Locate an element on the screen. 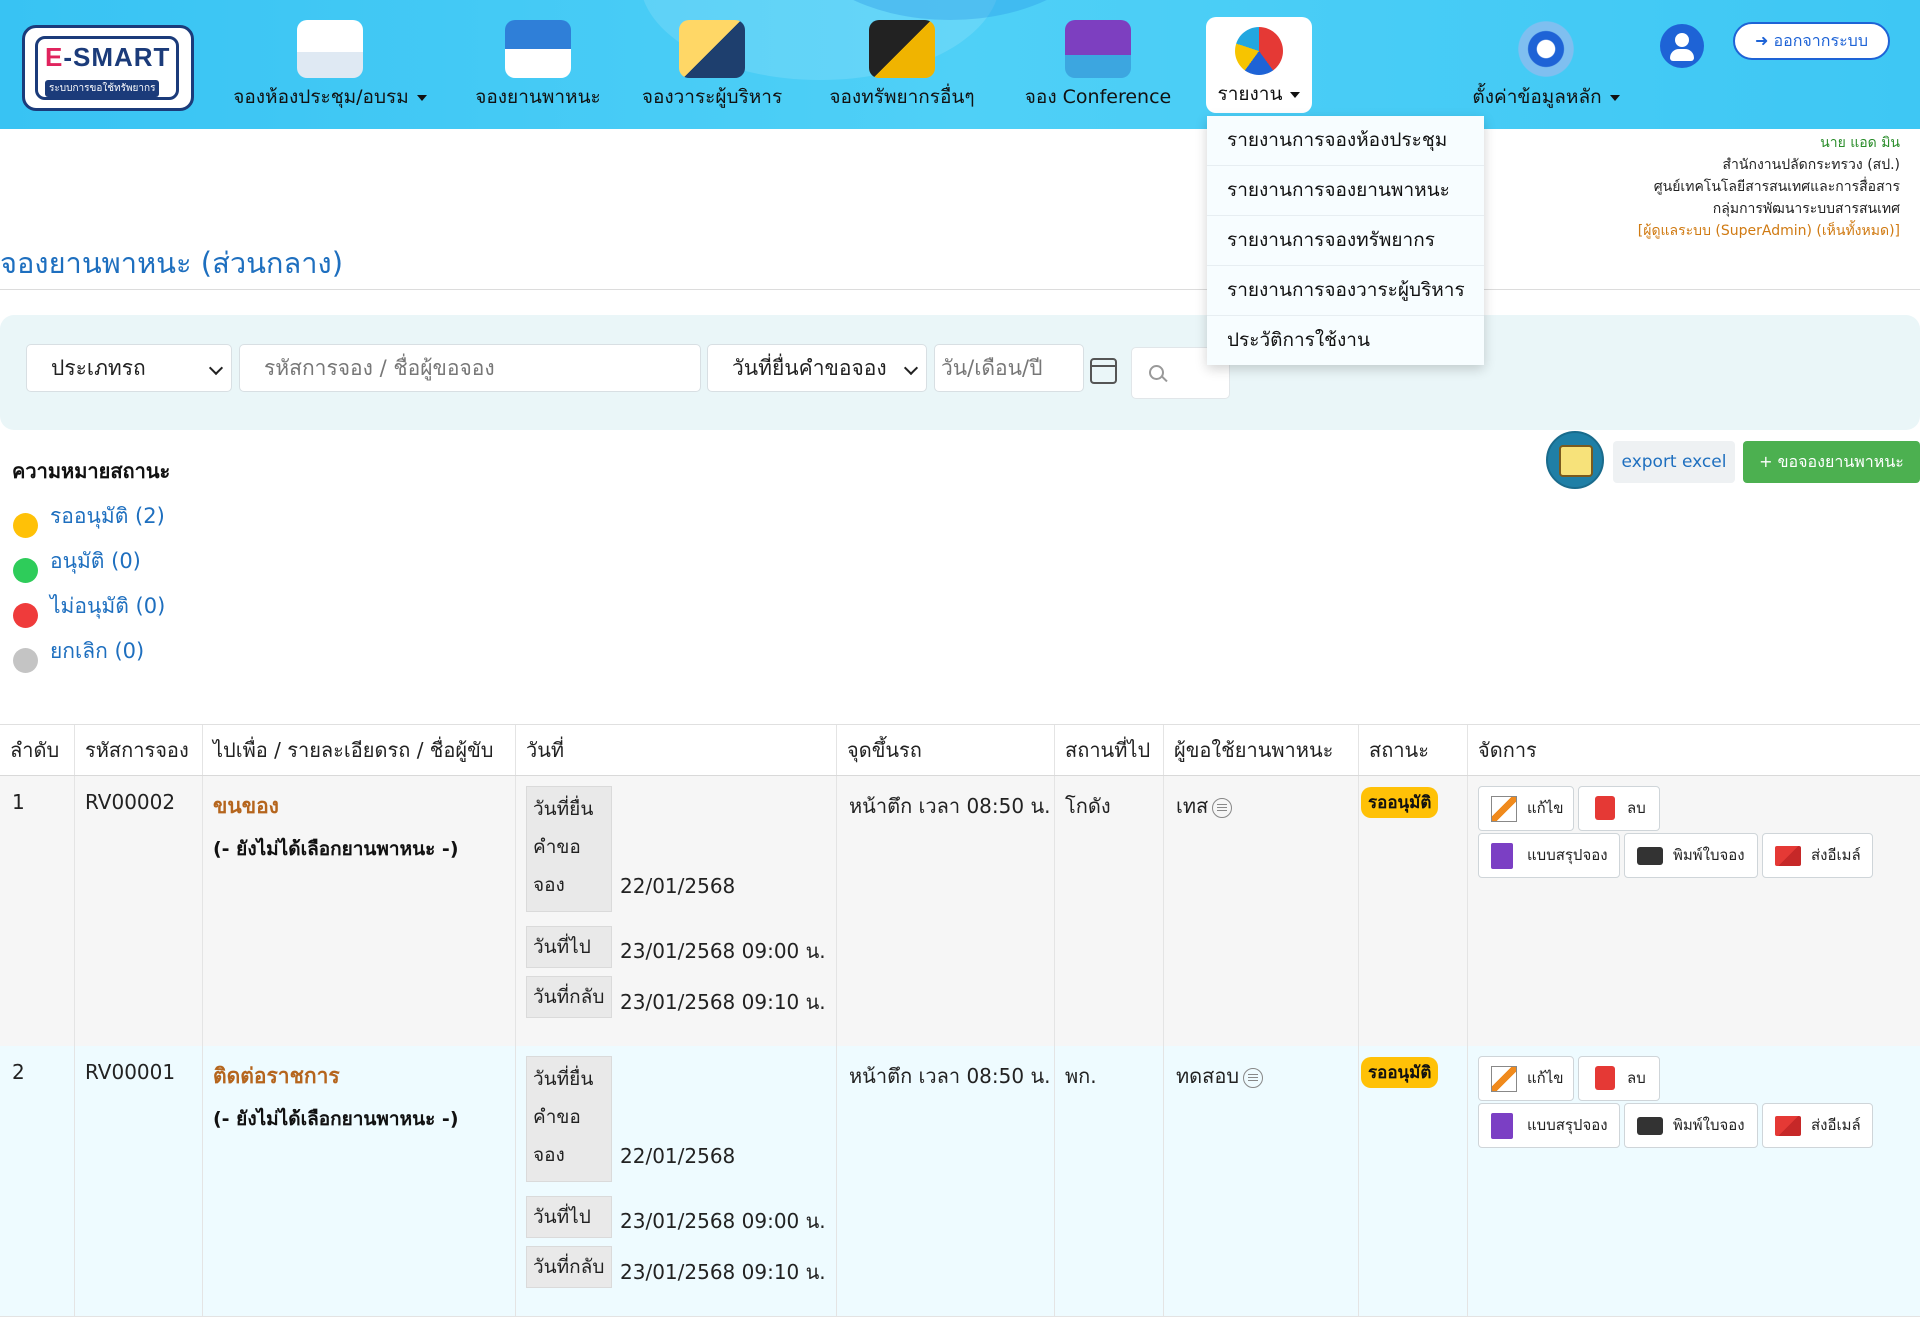 The width and height of the screenshot is (1920, 1330). col-header-pickup: จุดขึ้นรถ is located at coordinates (945, 750).